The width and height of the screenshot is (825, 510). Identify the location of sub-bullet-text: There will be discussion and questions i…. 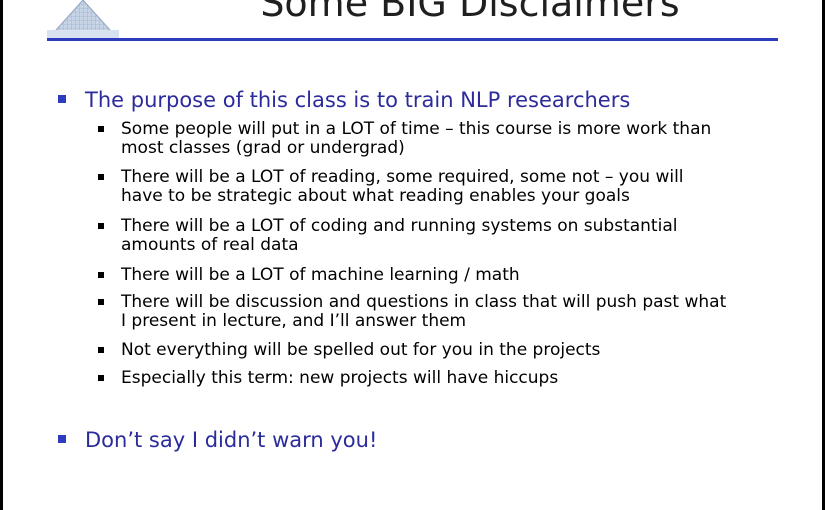
(424, 311).